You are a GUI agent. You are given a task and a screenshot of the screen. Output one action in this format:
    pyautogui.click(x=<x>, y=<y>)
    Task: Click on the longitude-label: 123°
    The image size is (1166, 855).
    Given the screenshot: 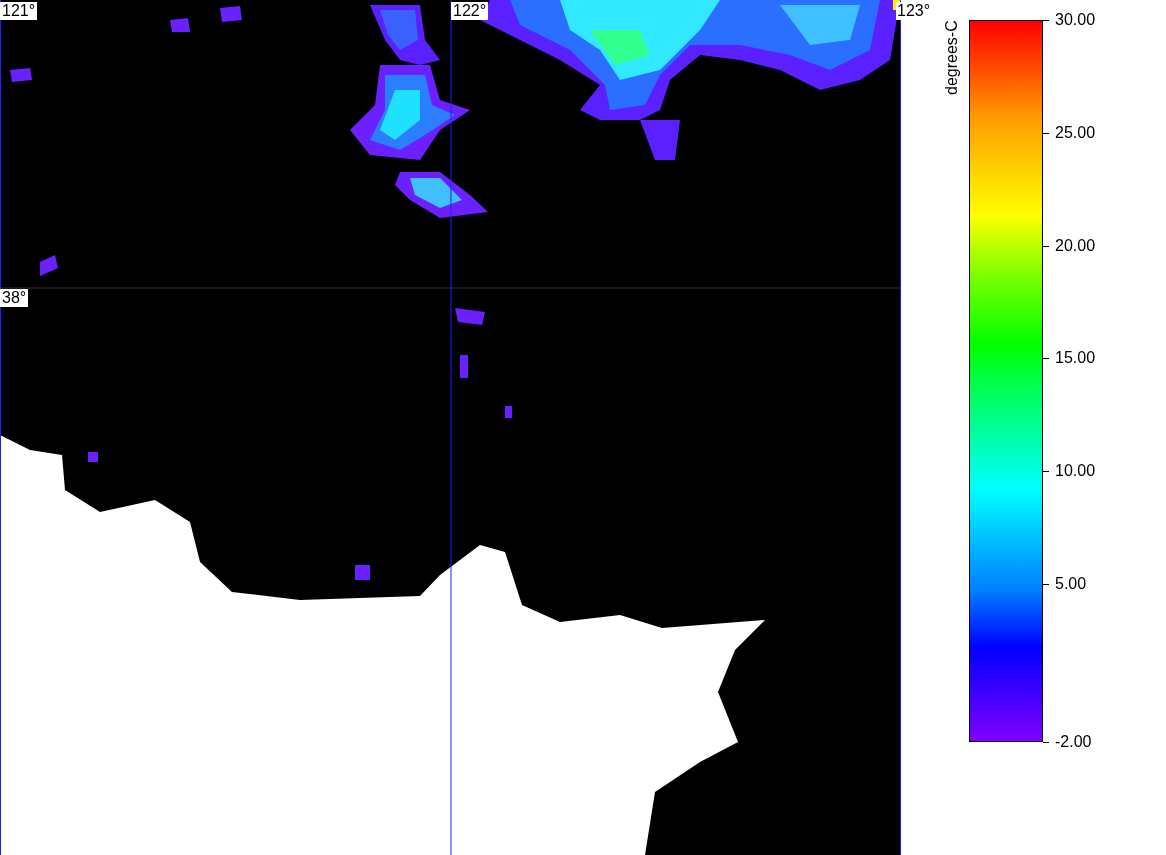 What is the action you would take?
    pyautogui.click(x=914, y=11)
    